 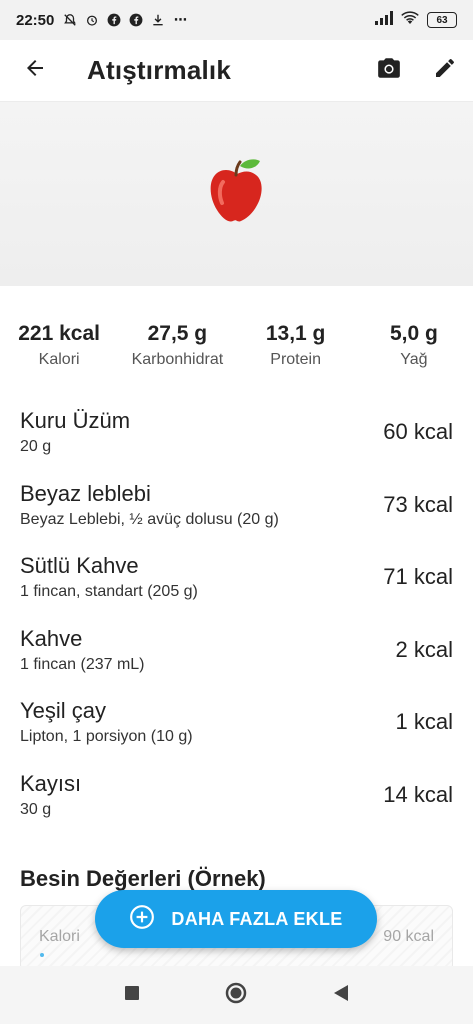 I want to click on status-system-icons: 63, so click(x=416, y=20).